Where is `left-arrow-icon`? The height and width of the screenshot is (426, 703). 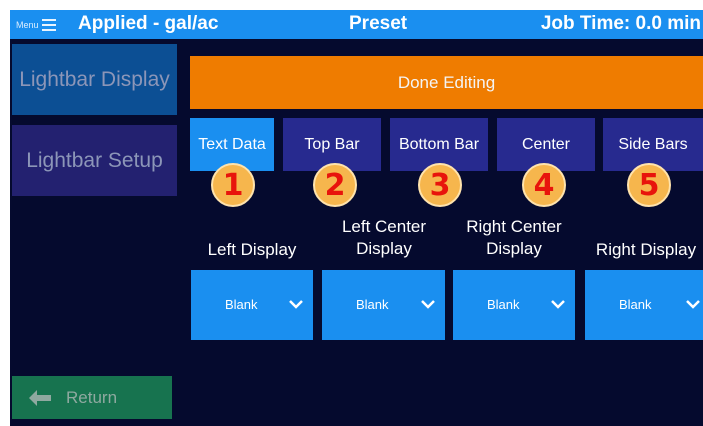
left-arrow-icon is located at coordinates (40, 397).